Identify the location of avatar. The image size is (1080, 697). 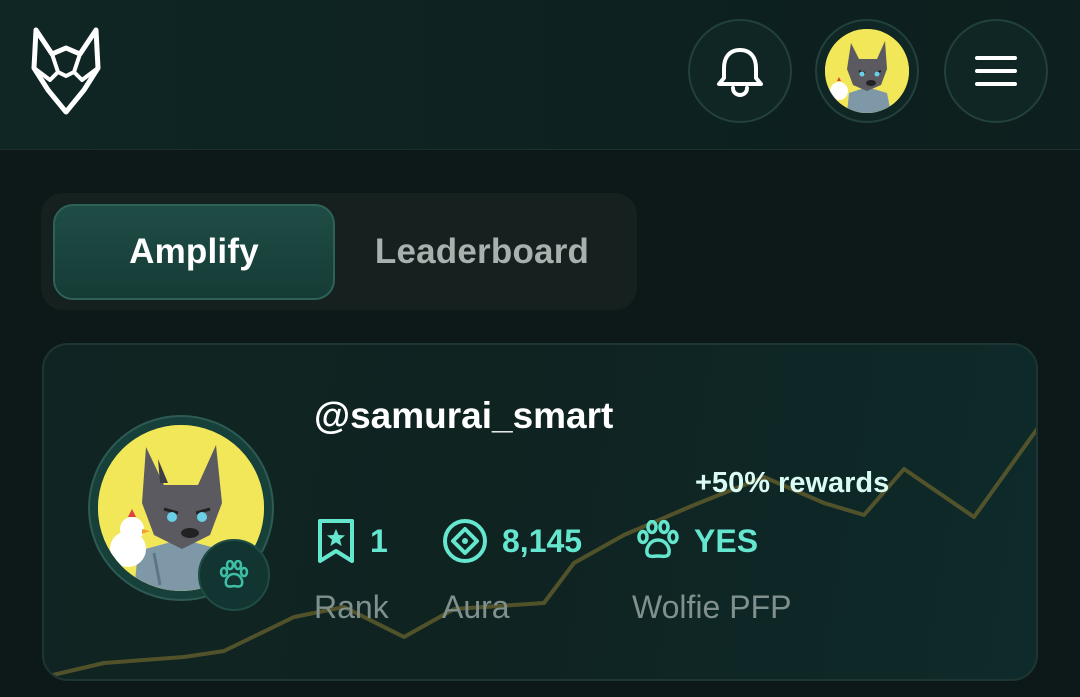
(867, 71).